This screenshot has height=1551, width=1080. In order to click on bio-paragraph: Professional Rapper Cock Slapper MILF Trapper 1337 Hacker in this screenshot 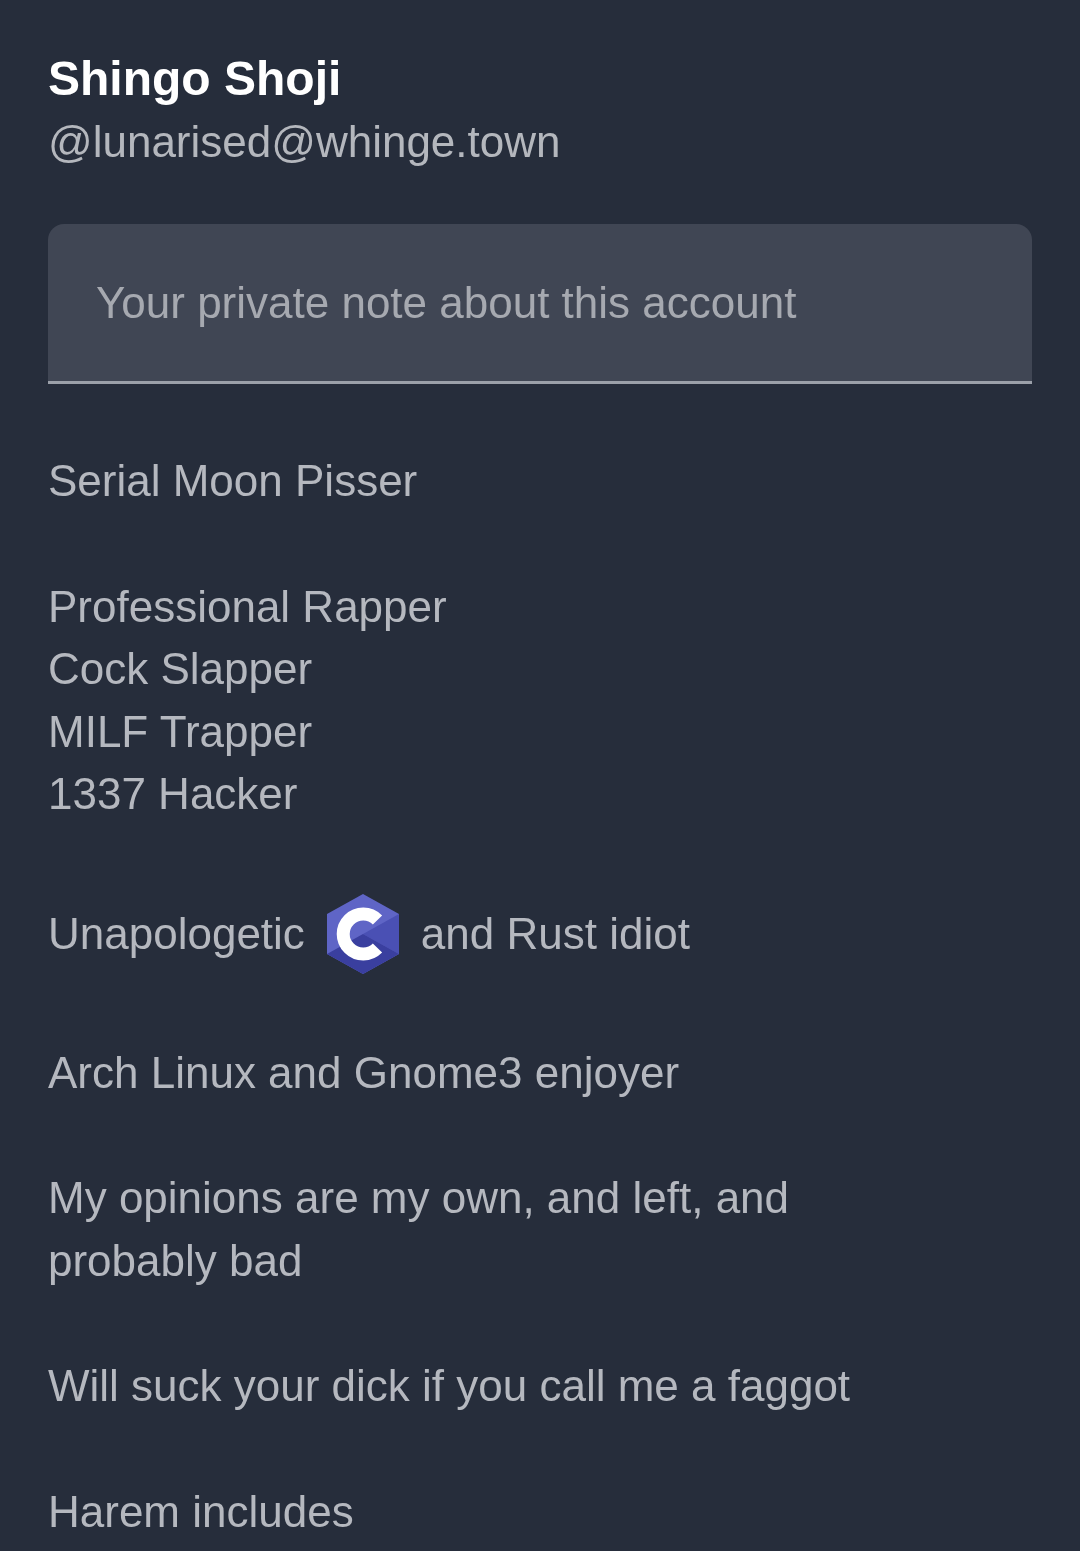, I will do `click(248, 700)`.